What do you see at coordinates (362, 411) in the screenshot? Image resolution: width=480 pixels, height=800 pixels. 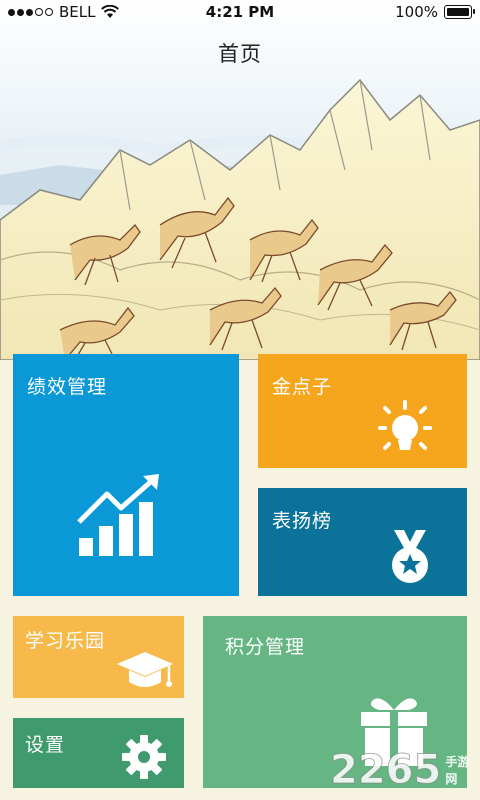 I see `tile-golden-ideas: 金点子` at bounding box center [362, 411].